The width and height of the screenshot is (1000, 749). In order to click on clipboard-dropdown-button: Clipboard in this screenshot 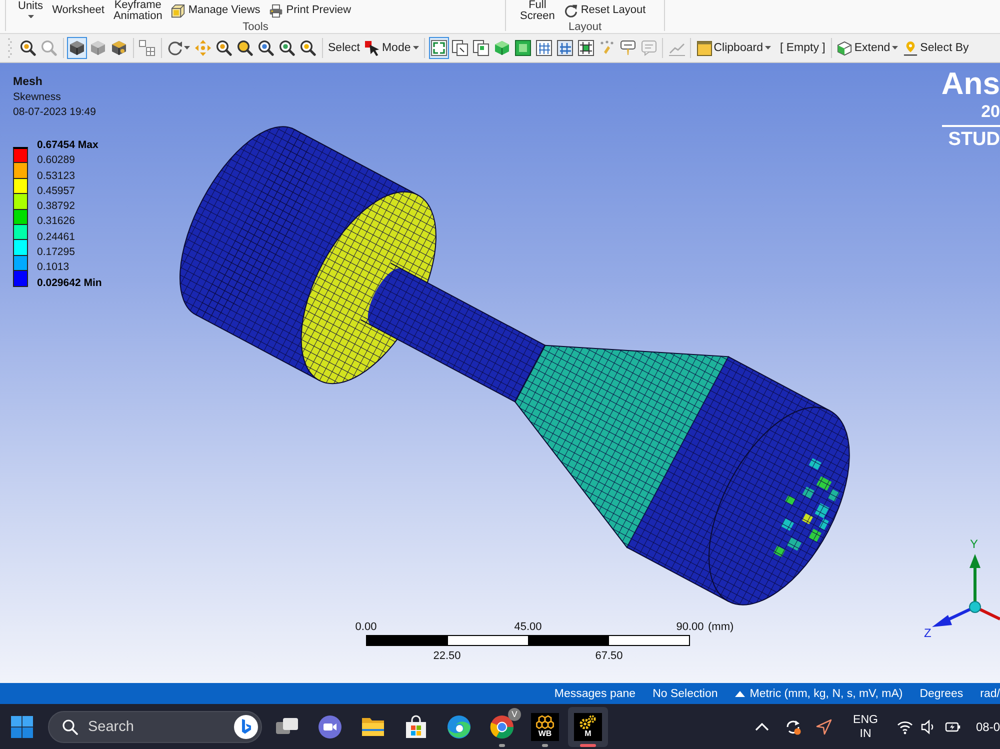, I will do `click(733, 48)`.